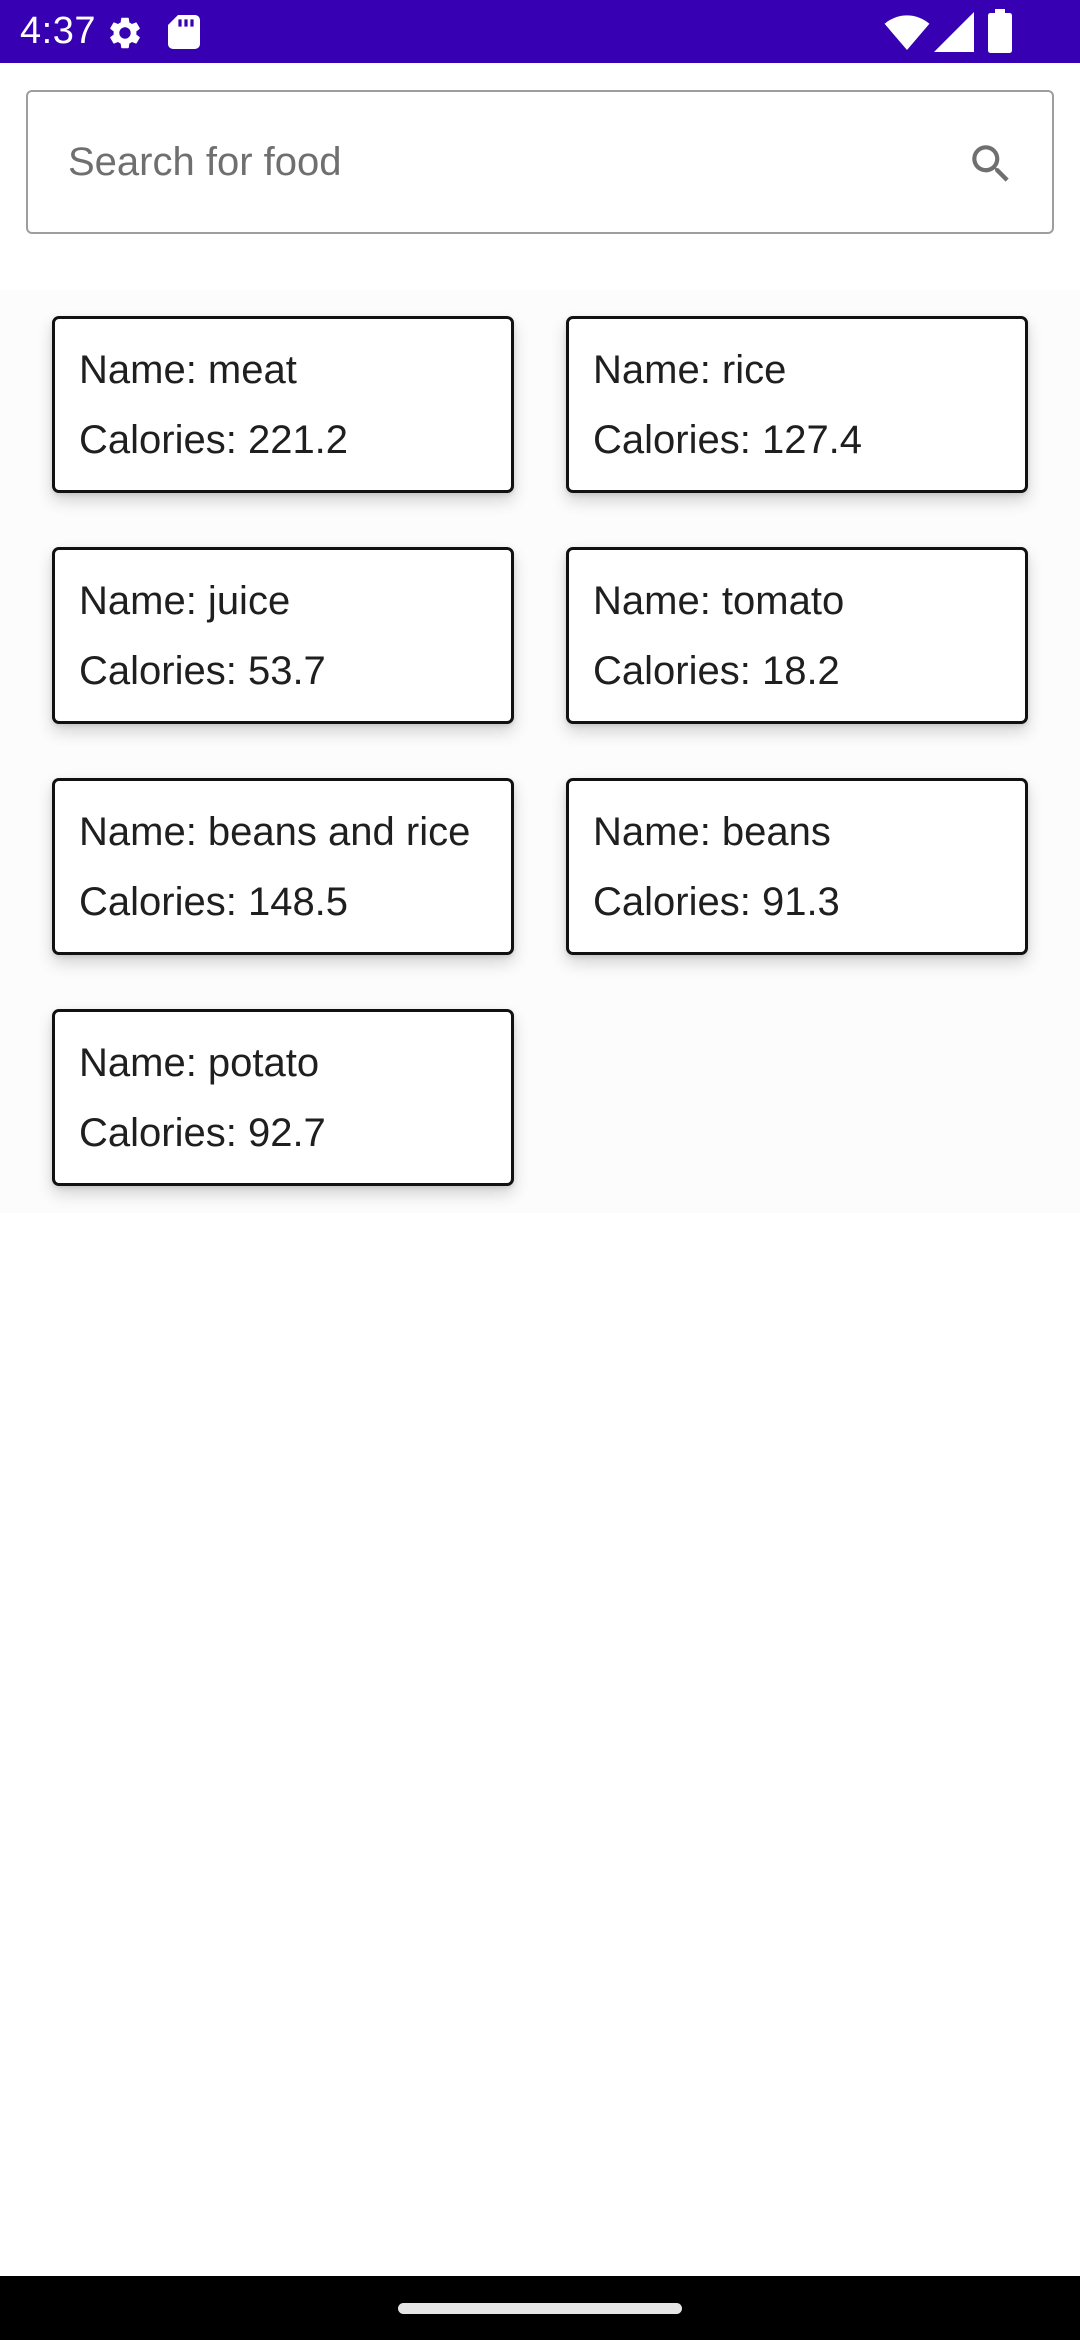  I want to click on navigation-bar, so click(540, 2308).